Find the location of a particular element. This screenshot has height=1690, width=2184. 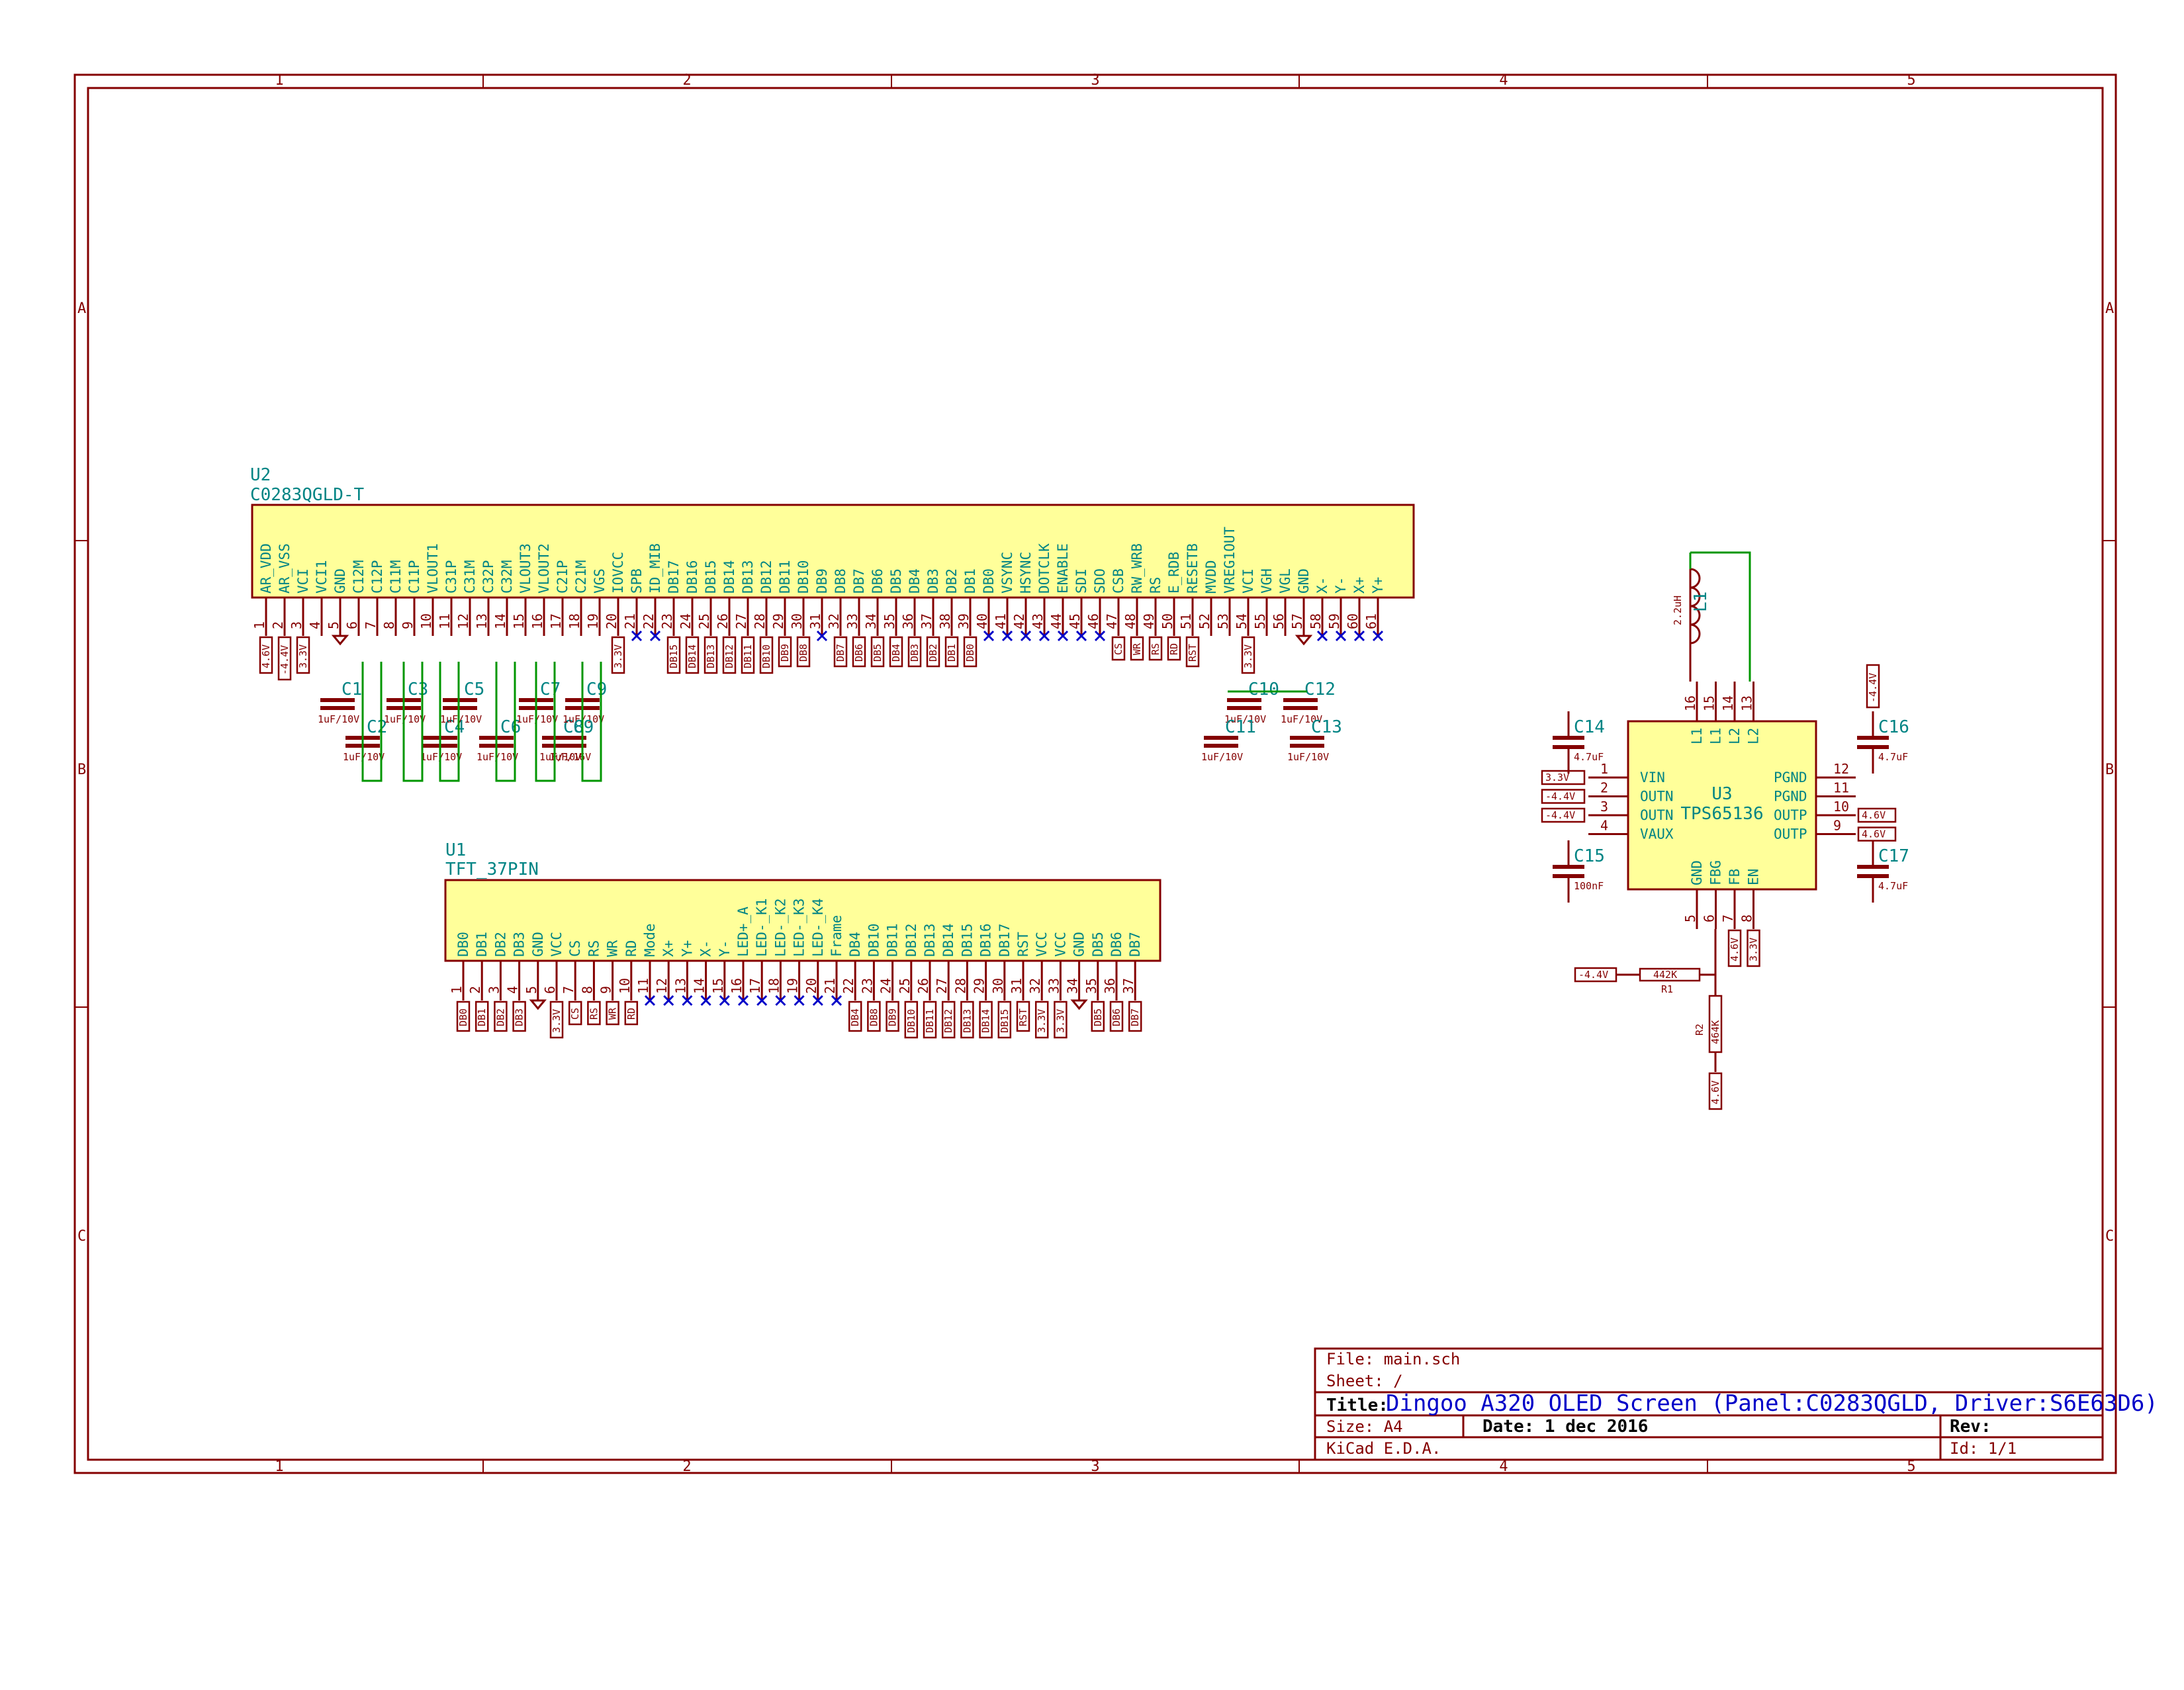

u2-pin-name-38: DB2 is located at coordinates (952, 581).